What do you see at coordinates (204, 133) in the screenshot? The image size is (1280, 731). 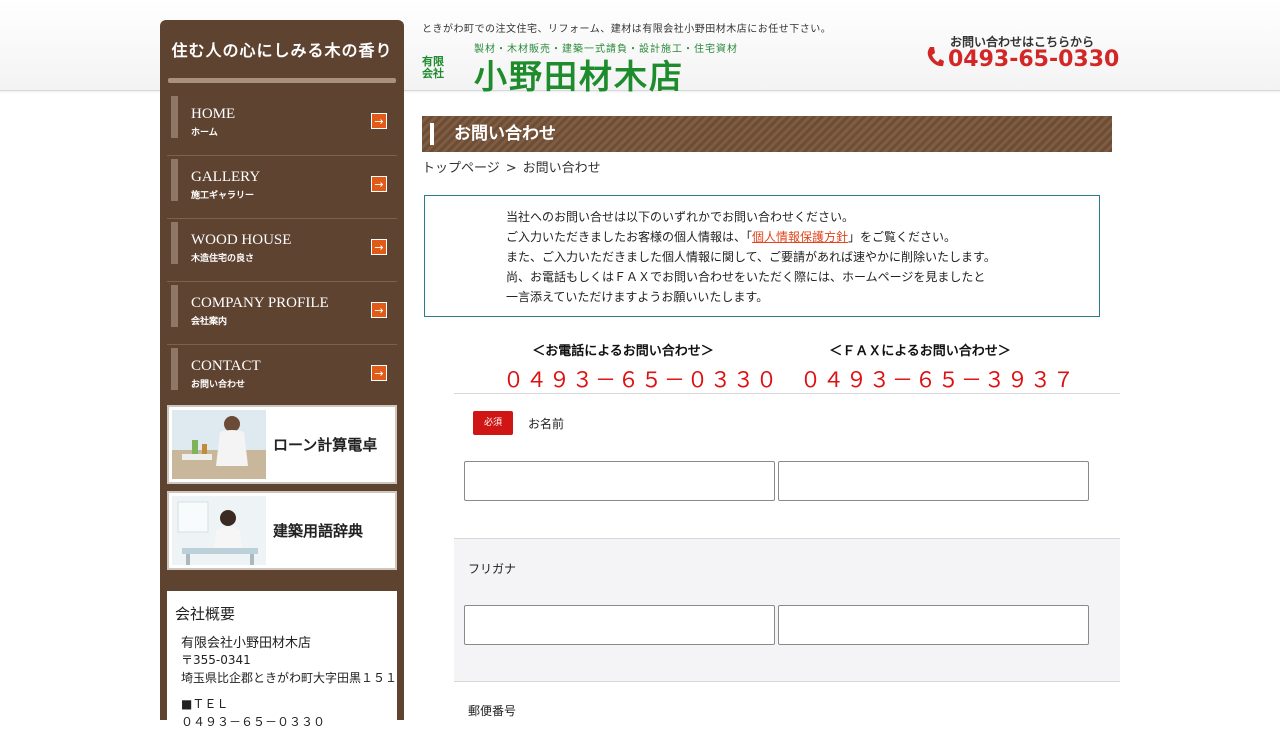 I see `nav-label-ja: ホーム` at bounding box center [204, 133].